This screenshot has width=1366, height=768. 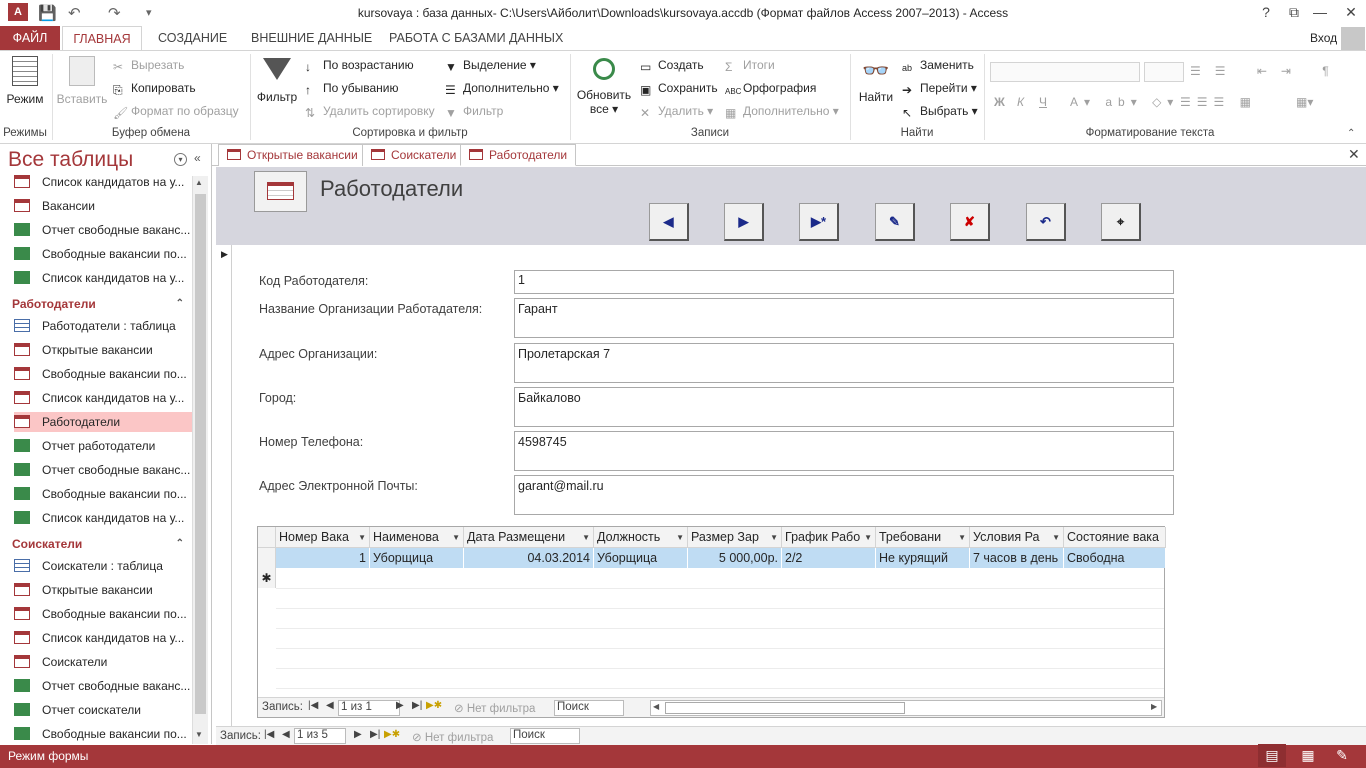 I want to click on column-header: Должность ▼, so click(x=641, y=537).